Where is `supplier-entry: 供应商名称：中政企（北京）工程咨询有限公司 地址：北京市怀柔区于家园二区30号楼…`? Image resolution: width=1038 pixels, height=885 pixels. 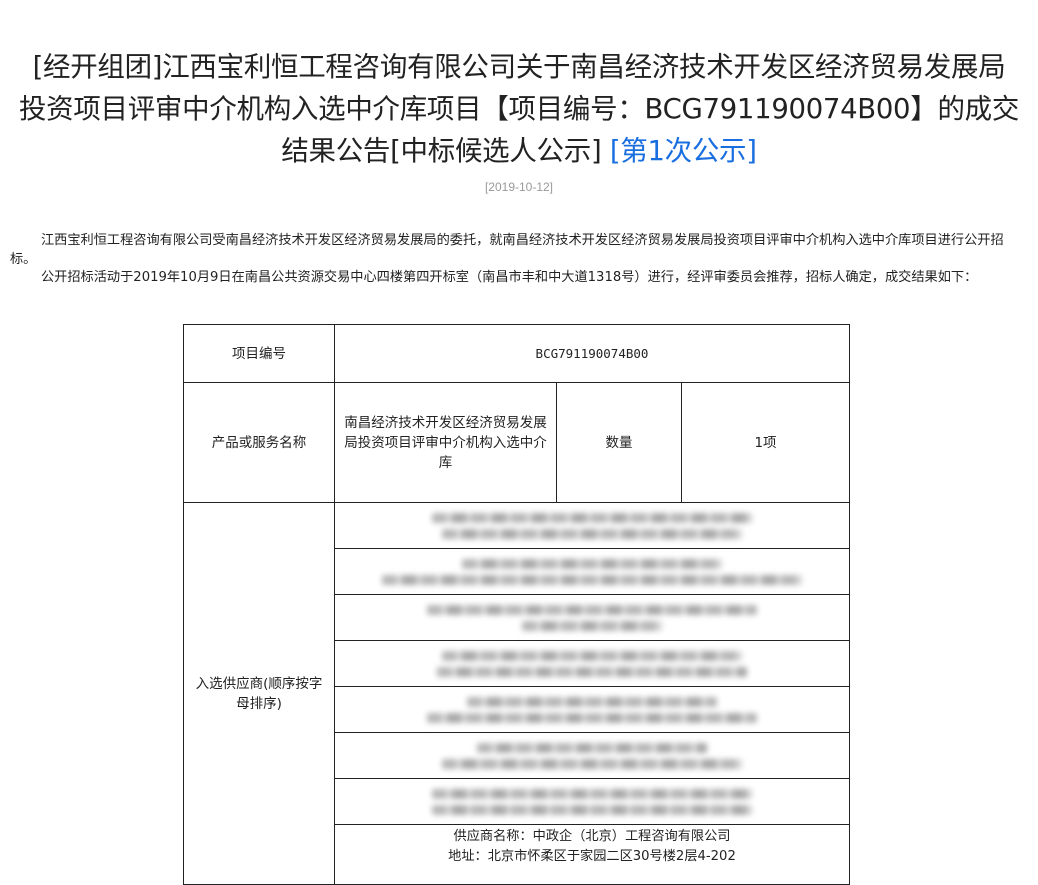 supplier-entry: 供应商名称：中政企（北京）工程咨询有限公司 地址：北京市怀柔区于家园二区30号楼… is located at coordinates (592, 854).